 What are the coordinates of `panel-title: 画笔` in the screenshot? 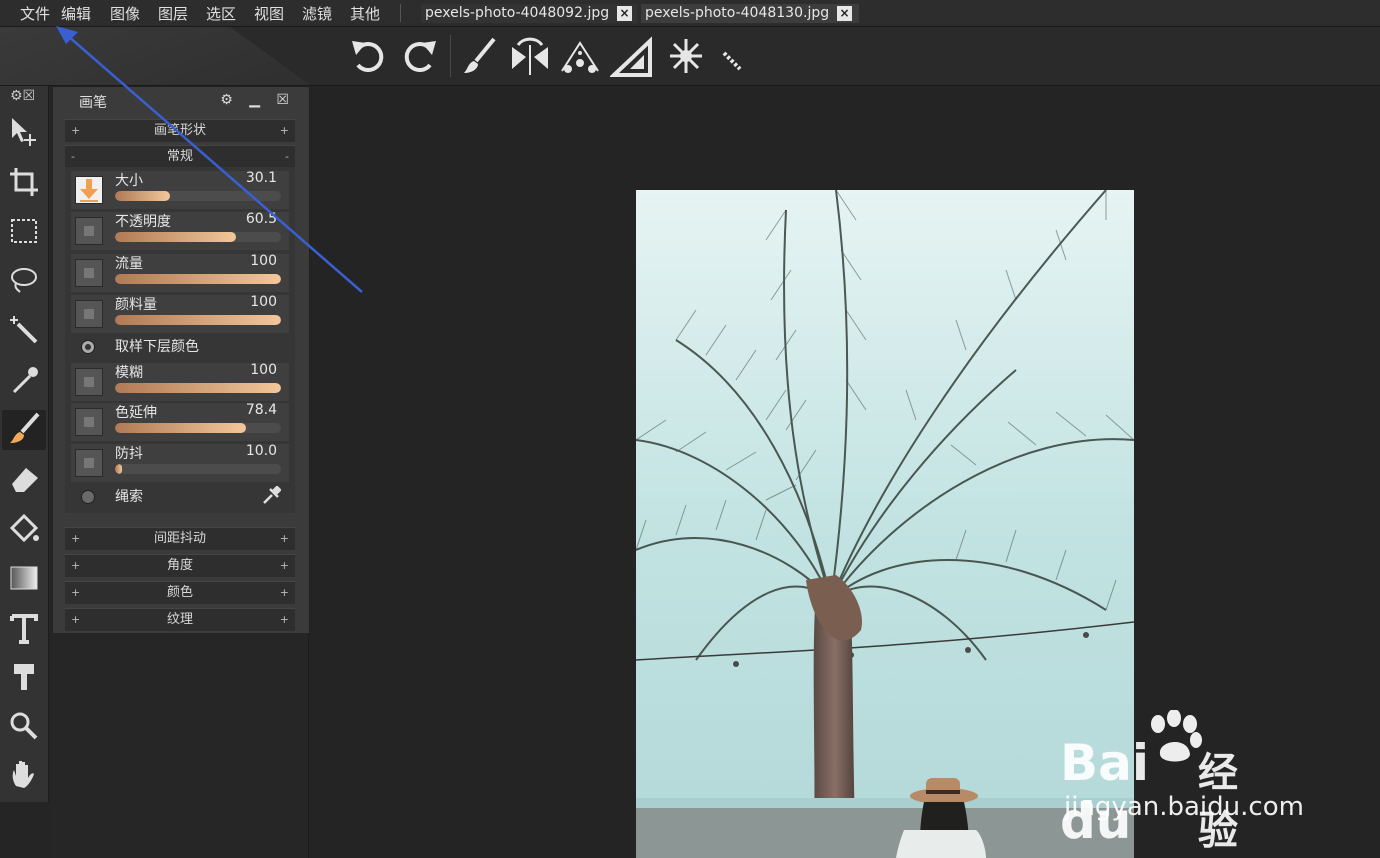 It's located at (93, 103).